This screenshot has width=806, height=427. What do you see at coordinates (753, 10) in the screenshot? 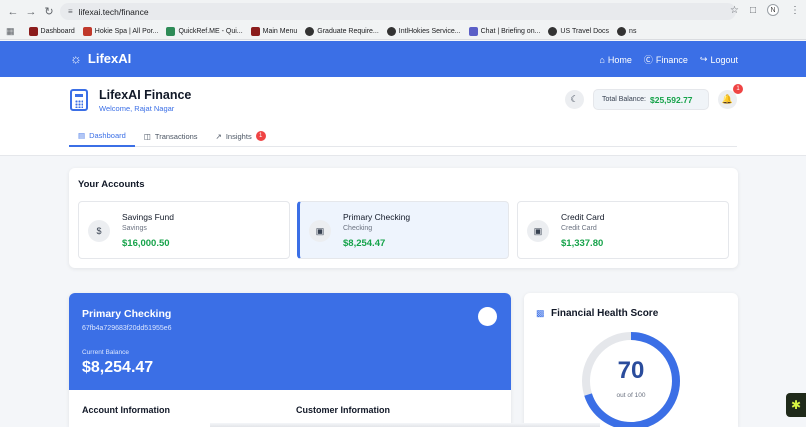
I see `extensions-icon: □` at bounding box center [753, 10].